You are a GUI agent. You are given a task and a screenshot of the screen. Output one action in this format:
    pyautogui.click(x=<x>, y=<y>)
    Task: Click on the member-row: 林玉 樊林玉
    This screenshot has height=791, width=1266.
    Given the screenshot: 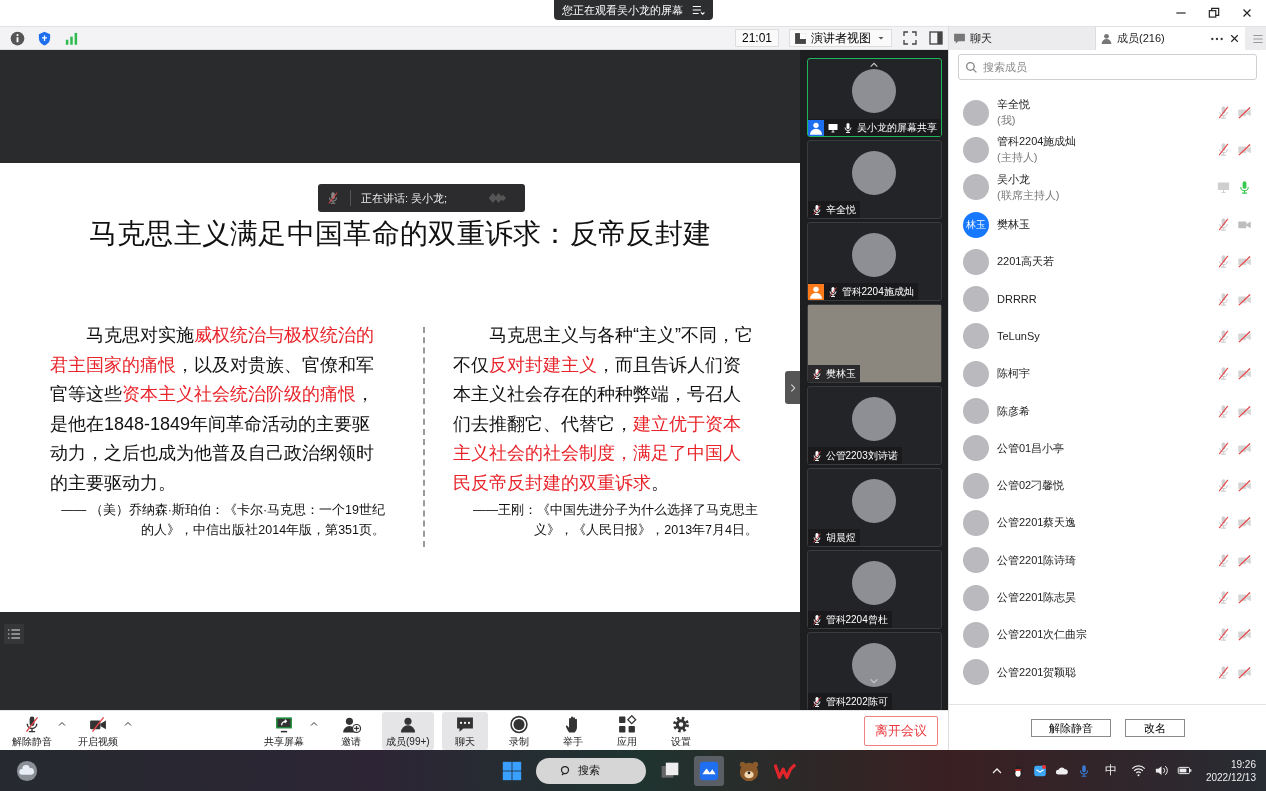 What is the action you would take?
    pyautogui.click(x=1107, y=224)
    